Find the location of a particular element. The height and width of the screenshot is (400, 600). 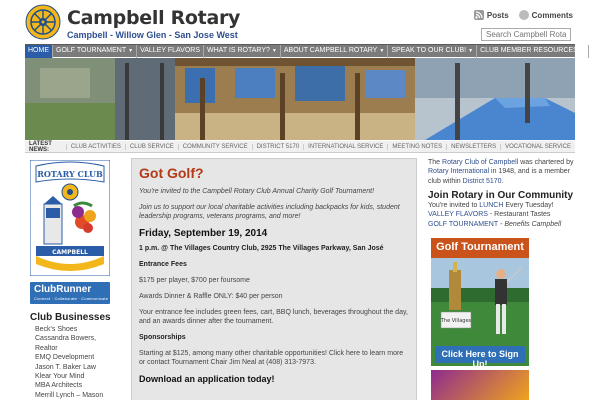

join-item-golf: GOLF TOURNAMENT - Benefits Campbell is located at coordinates (501, 225).